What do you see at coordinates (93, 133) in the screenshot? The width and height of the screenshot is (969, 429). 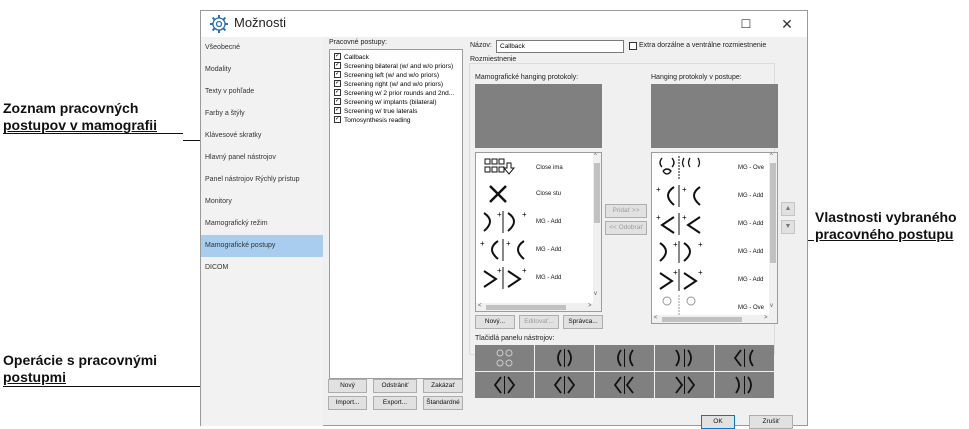 I see `annotation-underline` at bounding box center [93, 133].